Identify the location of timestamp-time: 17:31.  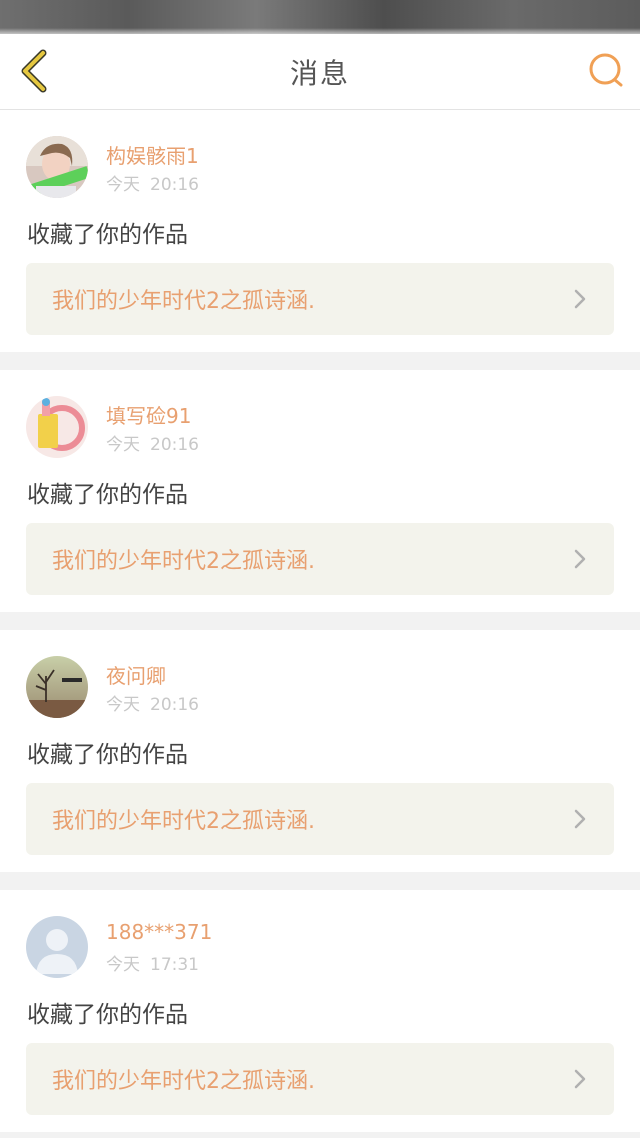
(174, 965).